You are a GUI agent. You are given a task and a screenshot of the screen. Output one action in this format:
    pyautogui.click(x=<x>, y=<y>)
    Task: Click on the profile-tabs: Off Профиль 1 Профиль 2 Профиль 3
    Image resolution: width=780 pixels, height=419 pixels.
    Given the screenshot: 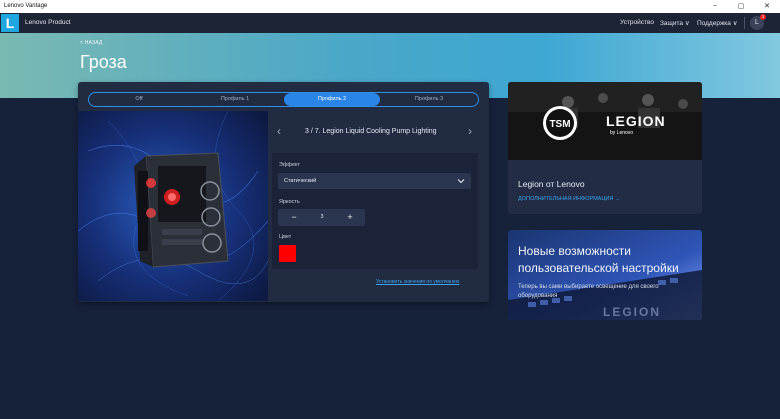 What is the action you would take?
    pyautogui.click(x=283, y=99)
    